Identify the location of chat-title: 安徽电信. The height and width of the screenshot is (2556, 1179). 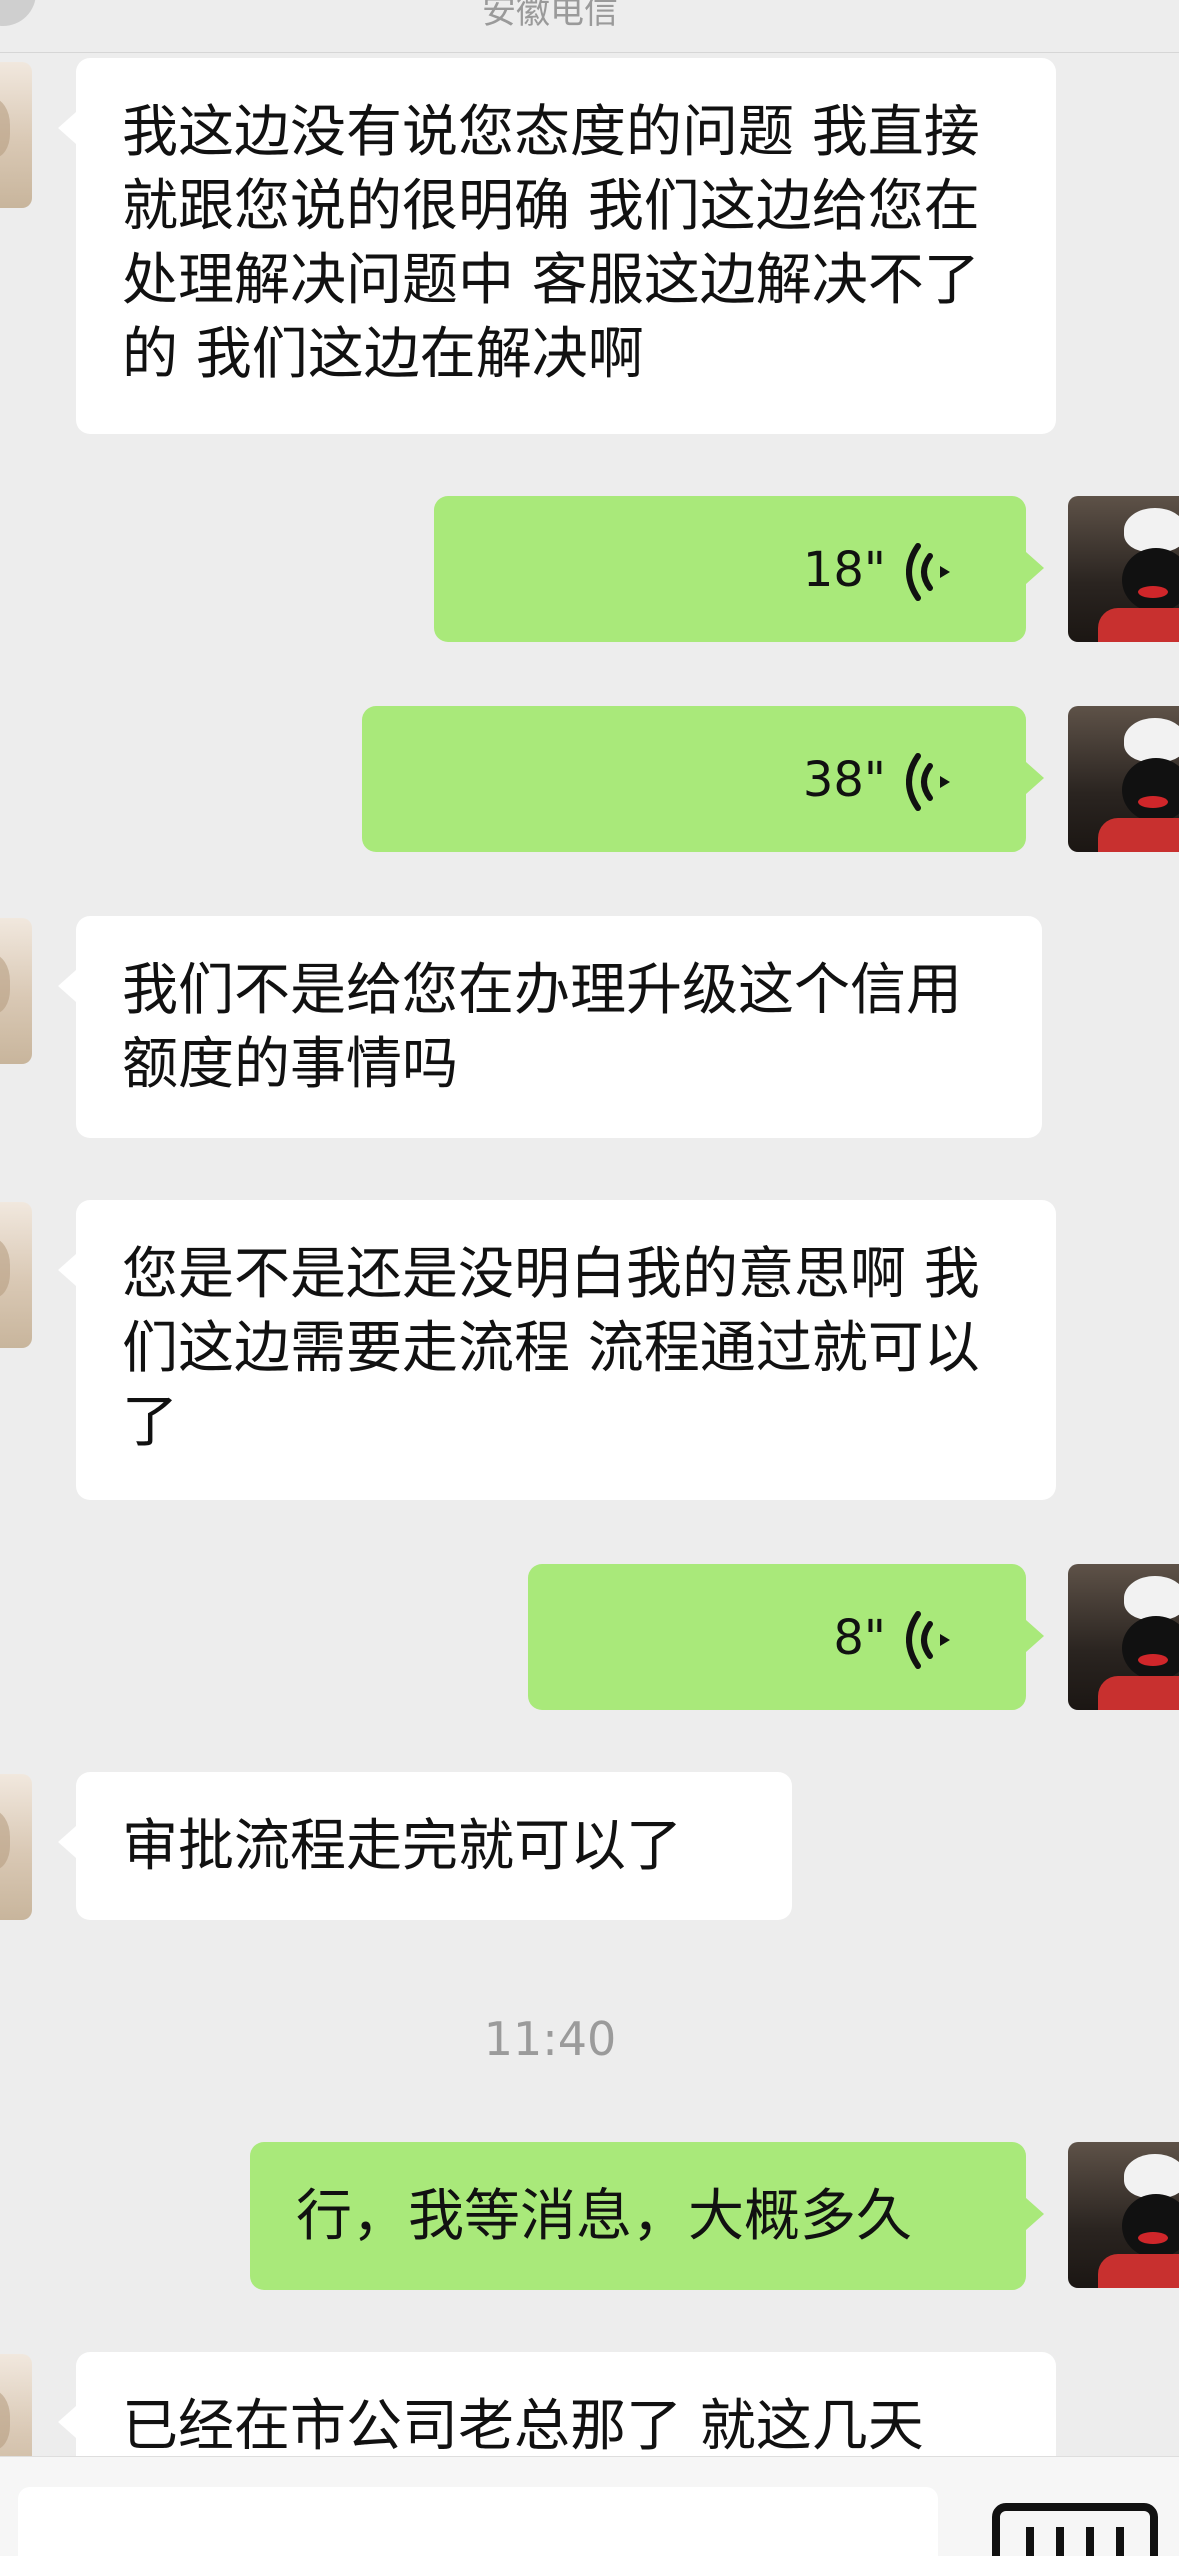
(550, 16).